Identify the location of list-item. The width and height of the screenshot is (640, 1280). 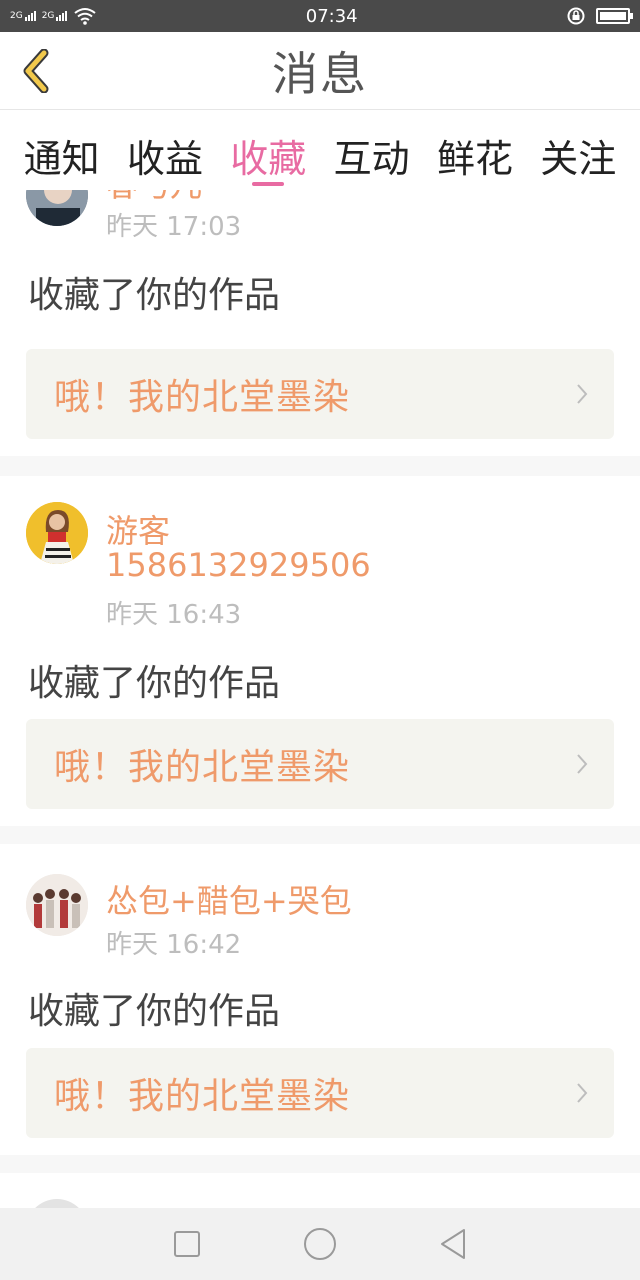
(320, 1190).